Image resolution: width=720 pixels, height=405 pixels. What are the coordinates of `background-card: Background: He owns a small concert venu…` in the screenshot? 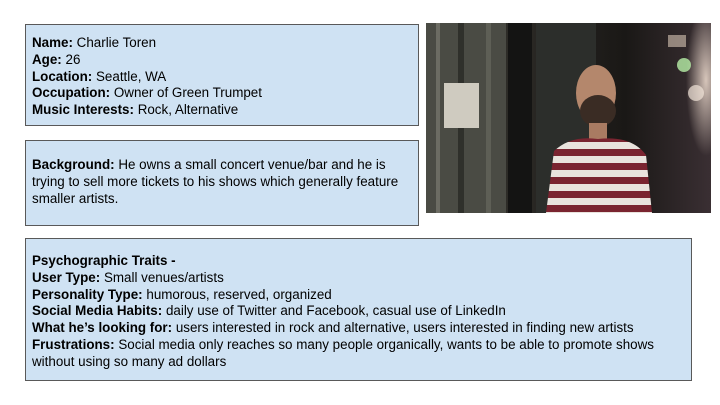 It's located at (222, 183).